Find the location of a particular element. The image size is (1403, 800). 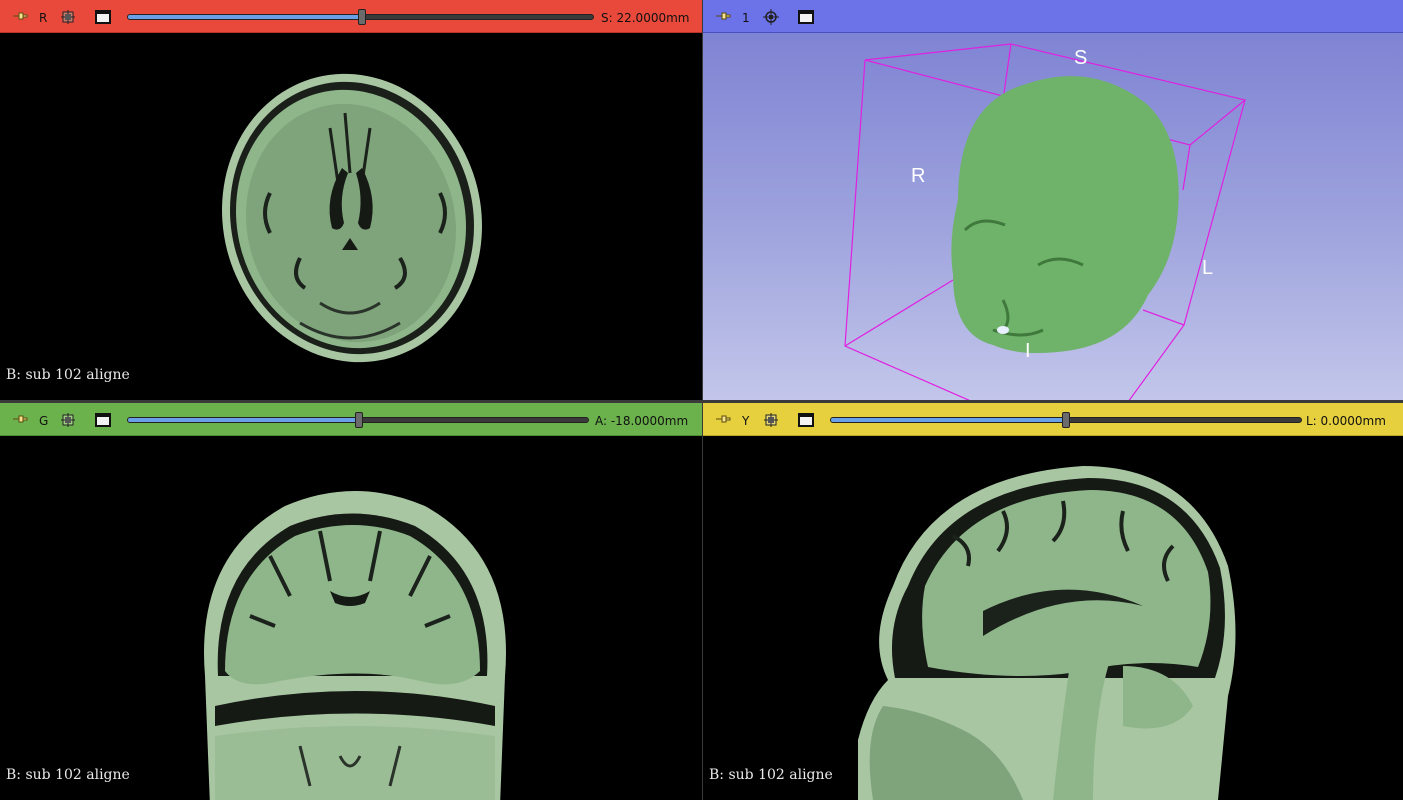

view-label: G is located at coordinates (44, 421).